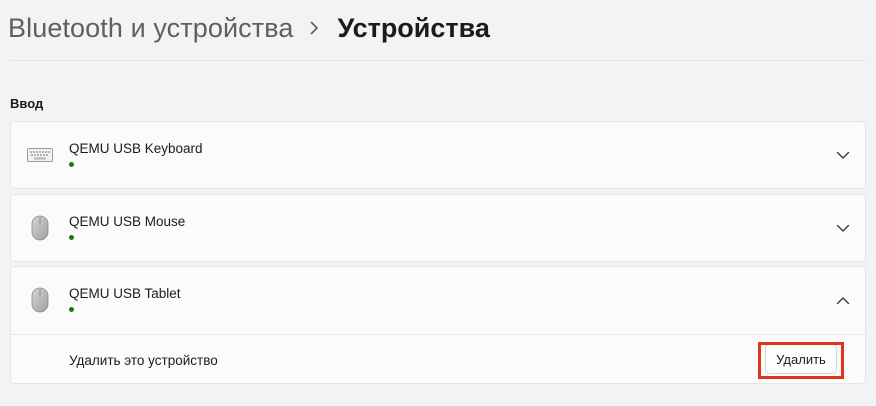 This screenshot has height=406, width=876. Describe the element at coordinates (438, 358) in the screenshot. I see `device-expanded-panel: Удалить это устройство Удалить` at that location.